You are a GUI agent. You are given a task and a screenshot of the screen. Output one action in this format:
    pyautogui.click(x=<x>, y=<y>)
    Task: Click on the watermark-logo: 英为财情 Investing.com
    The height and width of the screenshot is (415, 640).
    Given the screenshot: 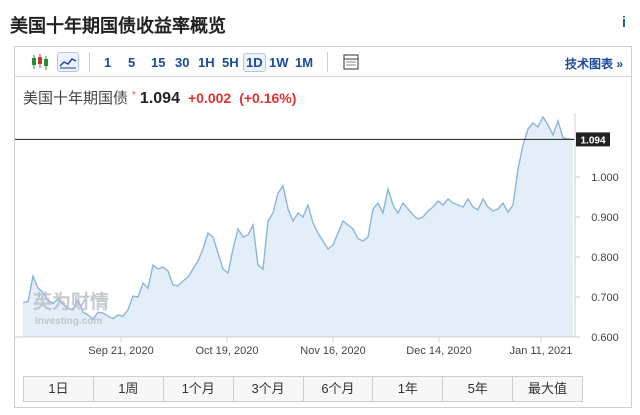 What is the action you would take?
    pyautogui.click(x=71, y=308)
    